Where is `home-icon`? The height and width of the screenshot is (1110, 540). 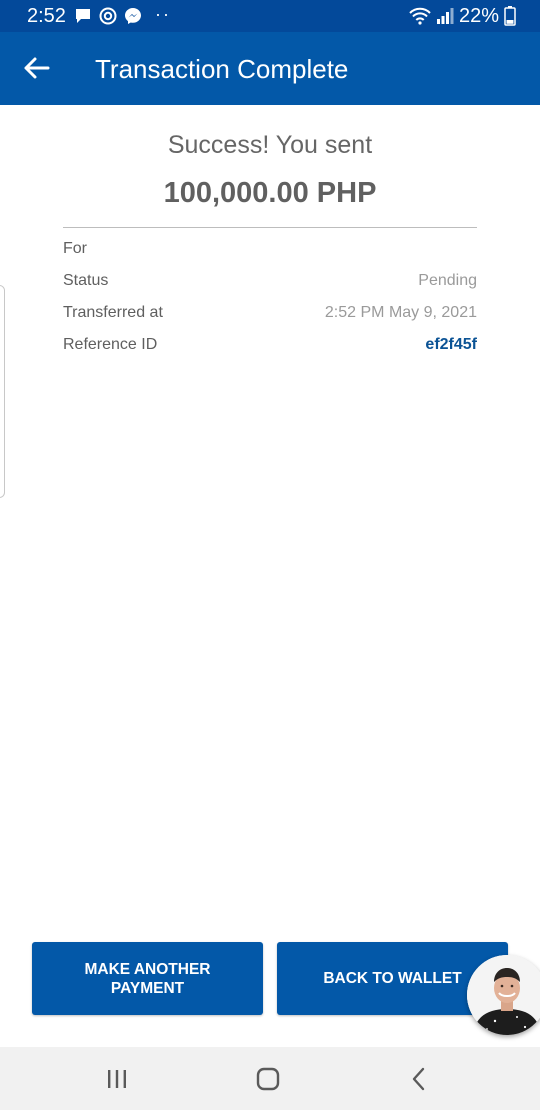
home-icon is located at coordinates (268, 1079).